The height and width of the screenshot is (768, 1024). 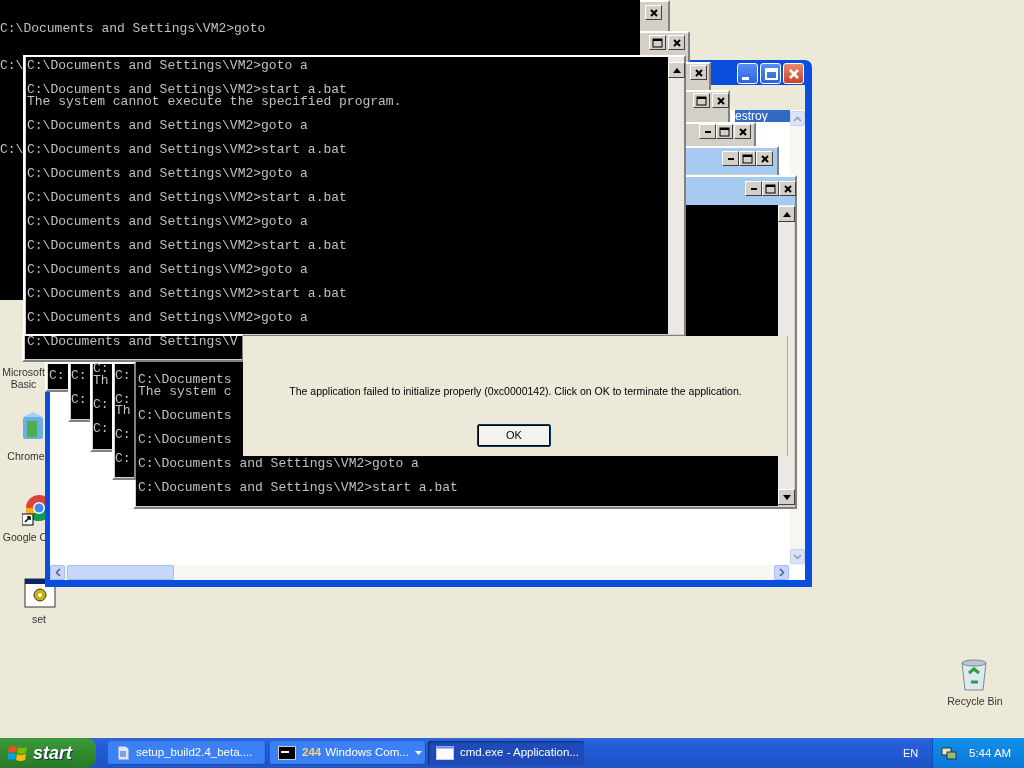 What do you see at coordinates (26, 456) in the screenshot?
I see `icon-label: Chrome` at bounding box center [26, 456].